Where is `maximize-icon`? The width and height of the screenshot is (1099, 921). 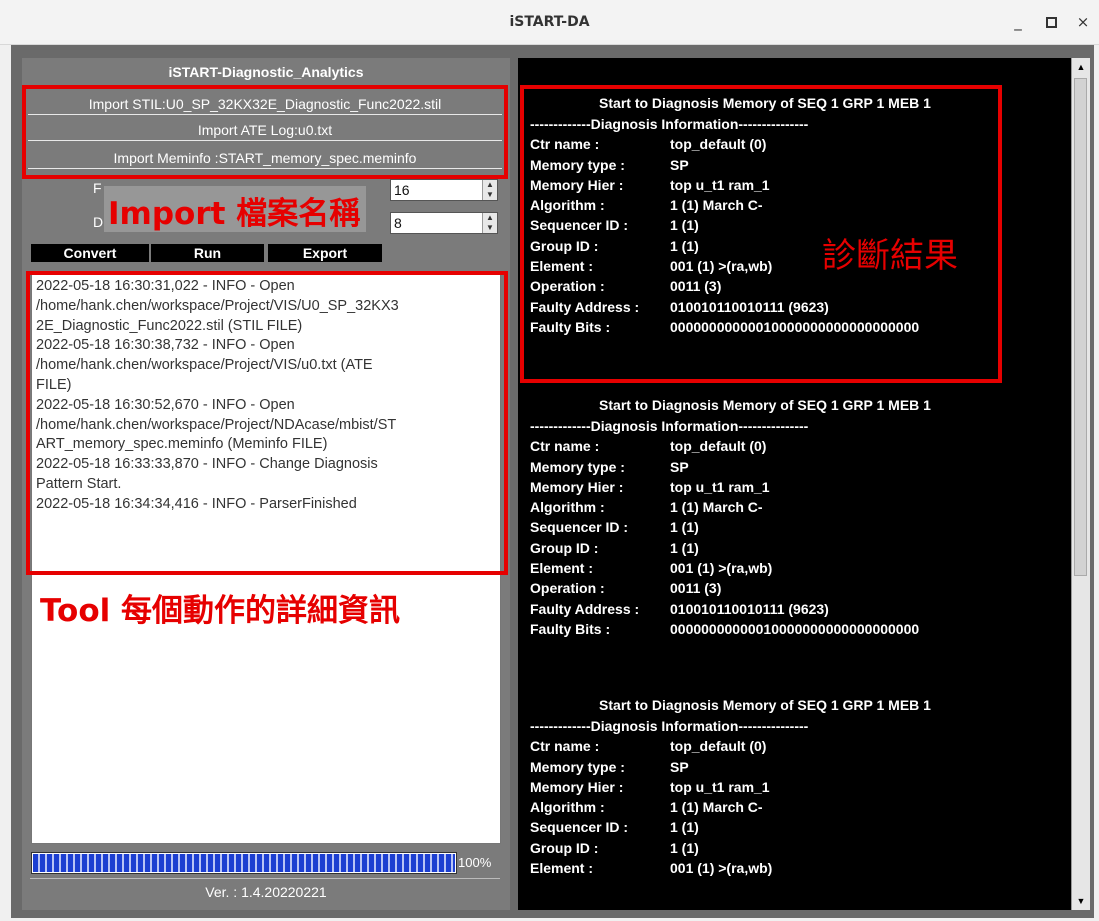
maximize-icon is located at coordinates (1051, 22).